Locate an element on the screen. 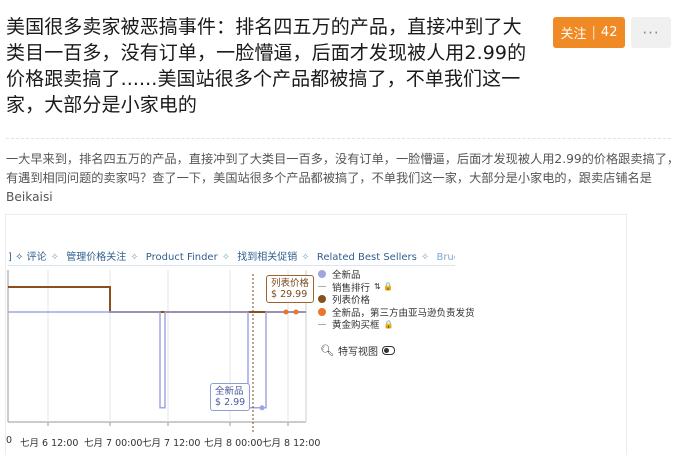 This screenshot has width=692, height=455. series-new-price-line is located at coordinates (157, 360).